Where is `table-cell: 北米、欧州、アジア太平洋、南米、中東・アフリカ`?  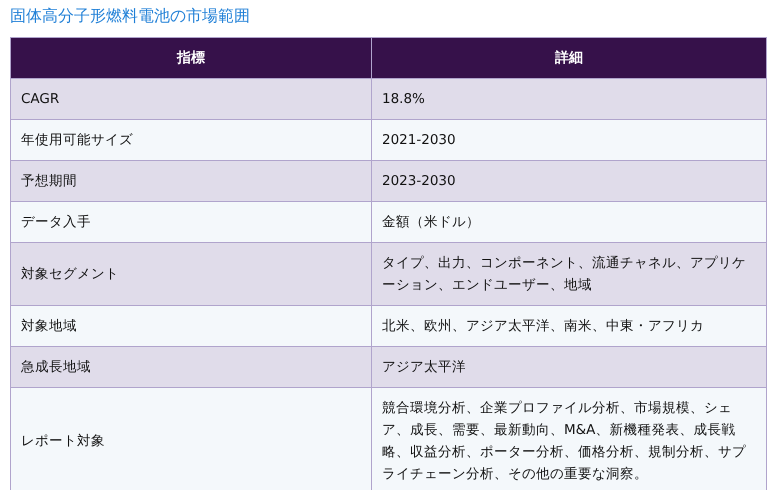
table-cell: 北米、欧州、アジア太平洋、南米、中東・アフリカ is located at coordinates (569, 326).